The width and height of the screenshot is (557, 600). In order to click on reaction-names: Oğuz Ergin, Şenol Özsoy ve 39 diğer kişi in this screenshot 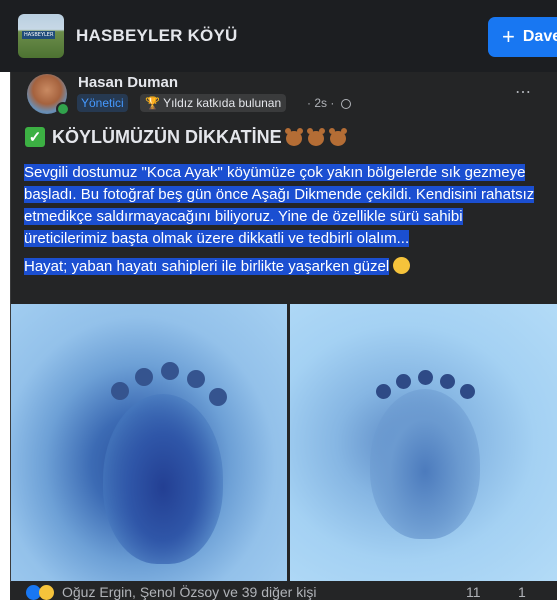, I will do `click(189, 592)`.